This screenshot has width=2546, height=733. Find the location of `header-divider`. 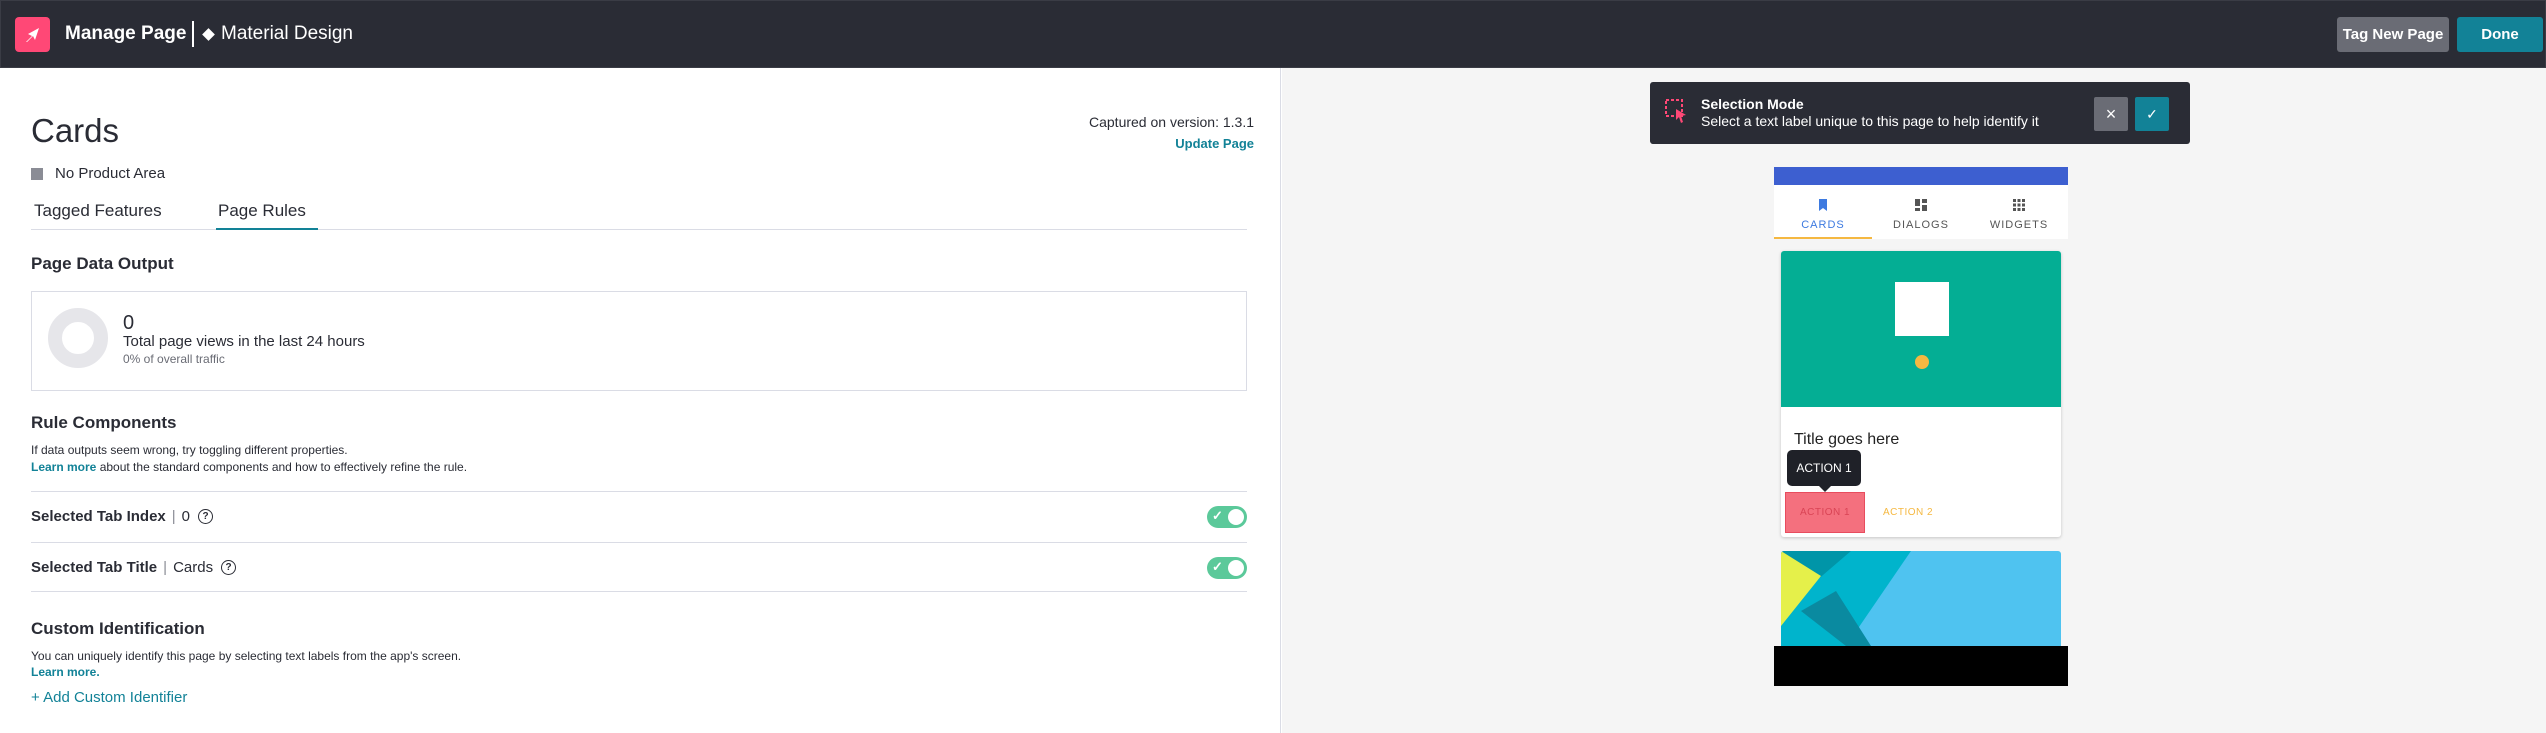

header-divider is located at coordinates (193, 34).